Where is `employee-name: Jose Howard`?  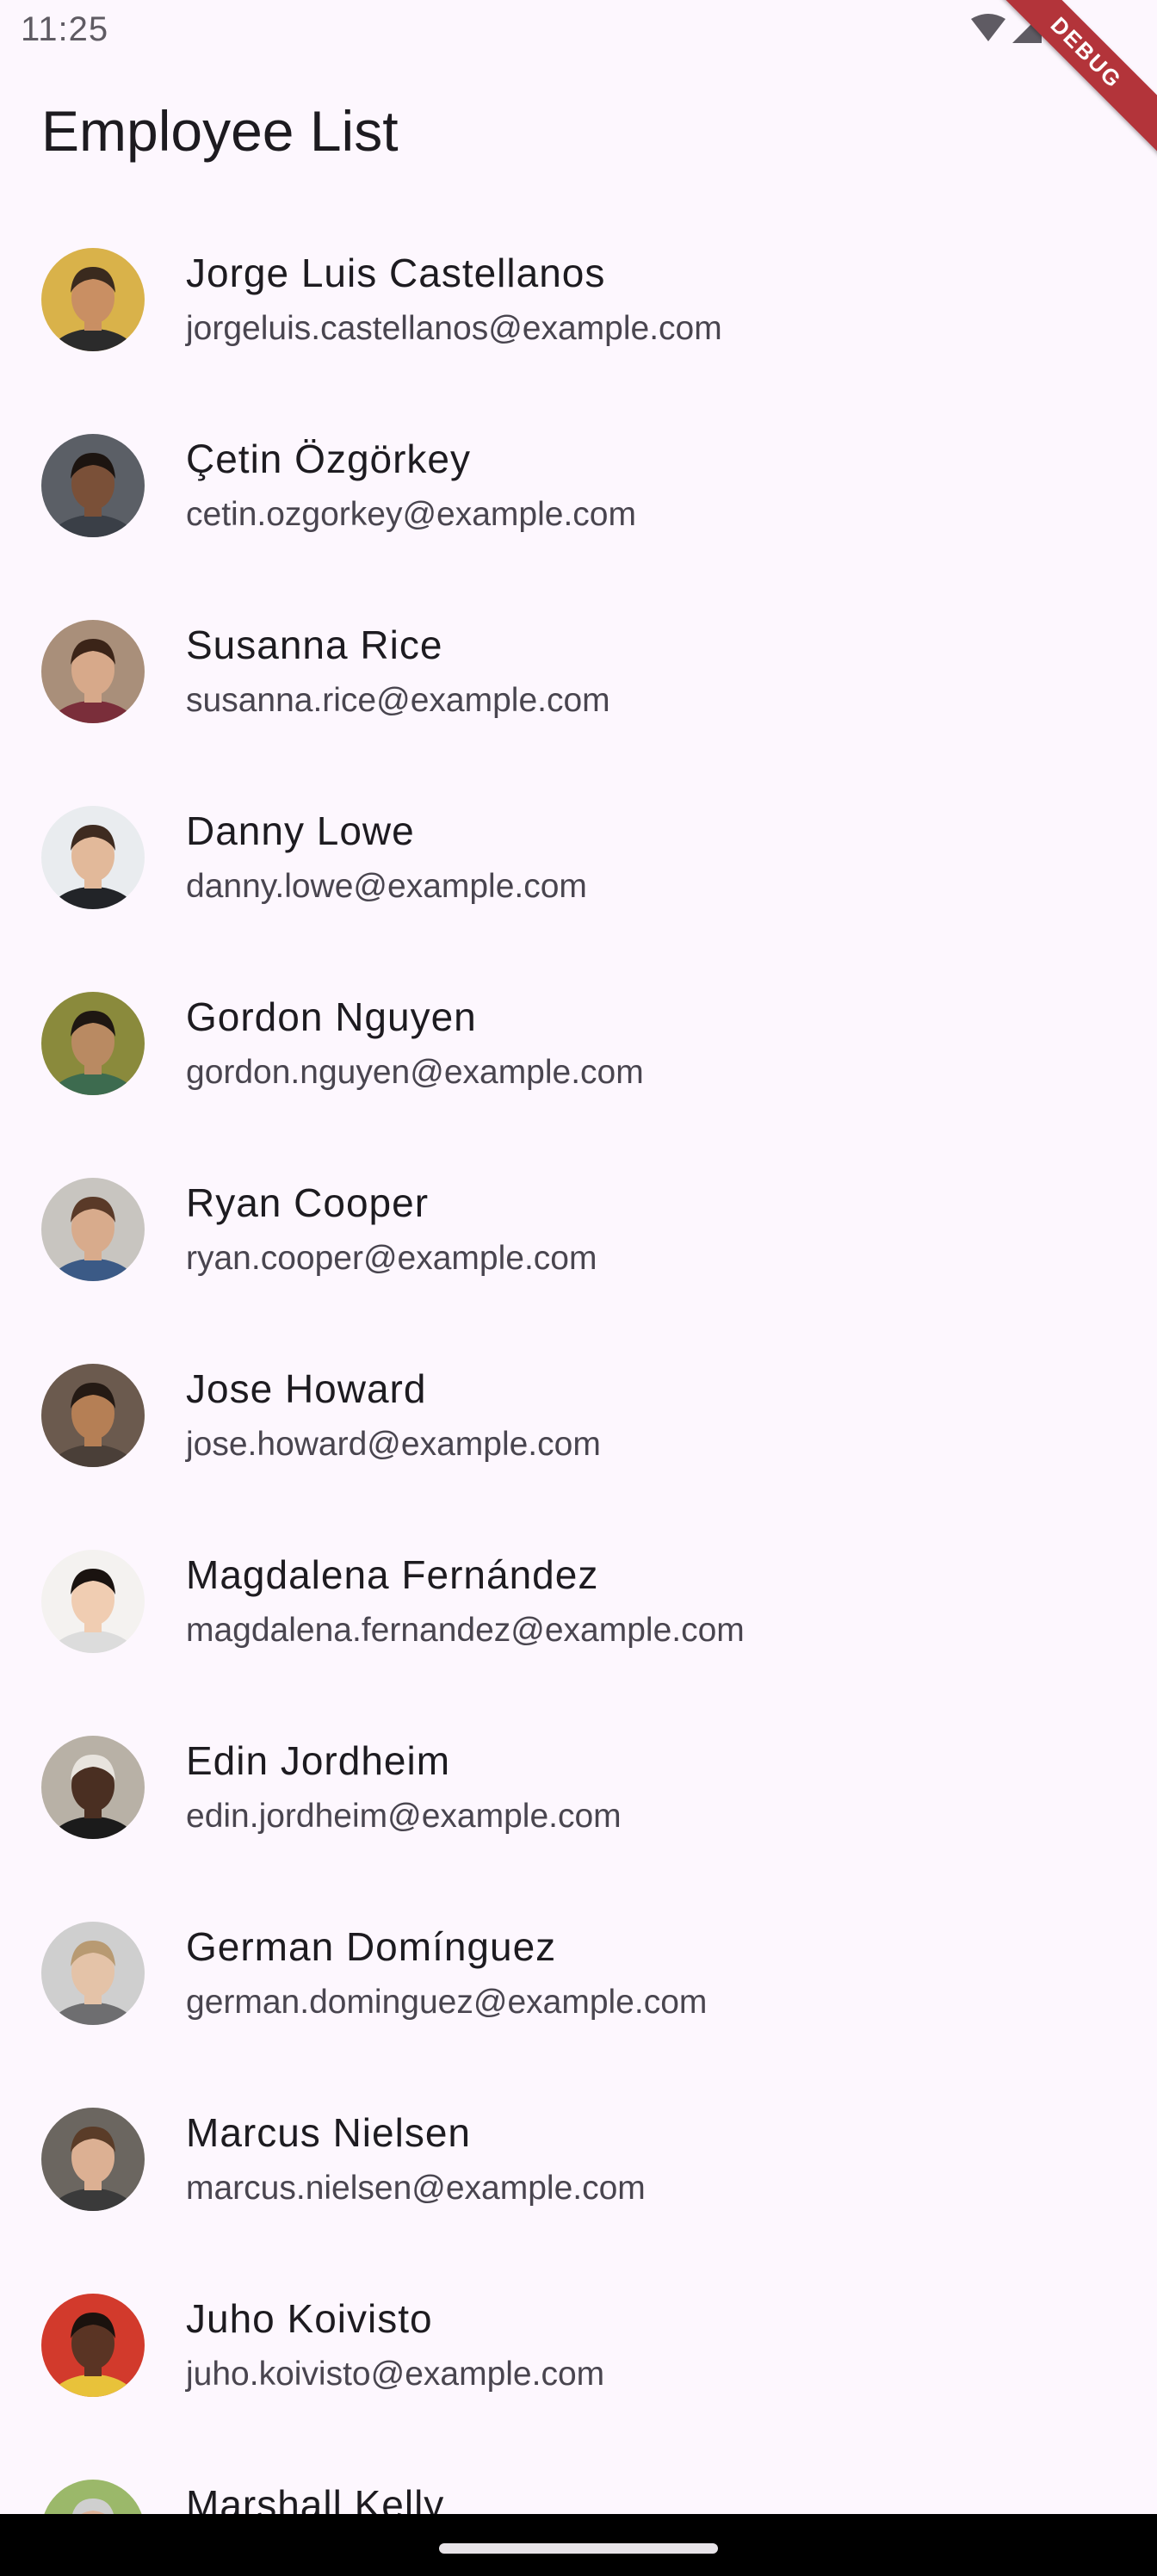
employee-name: Jose Howard is located at coordinates (306, 1388).